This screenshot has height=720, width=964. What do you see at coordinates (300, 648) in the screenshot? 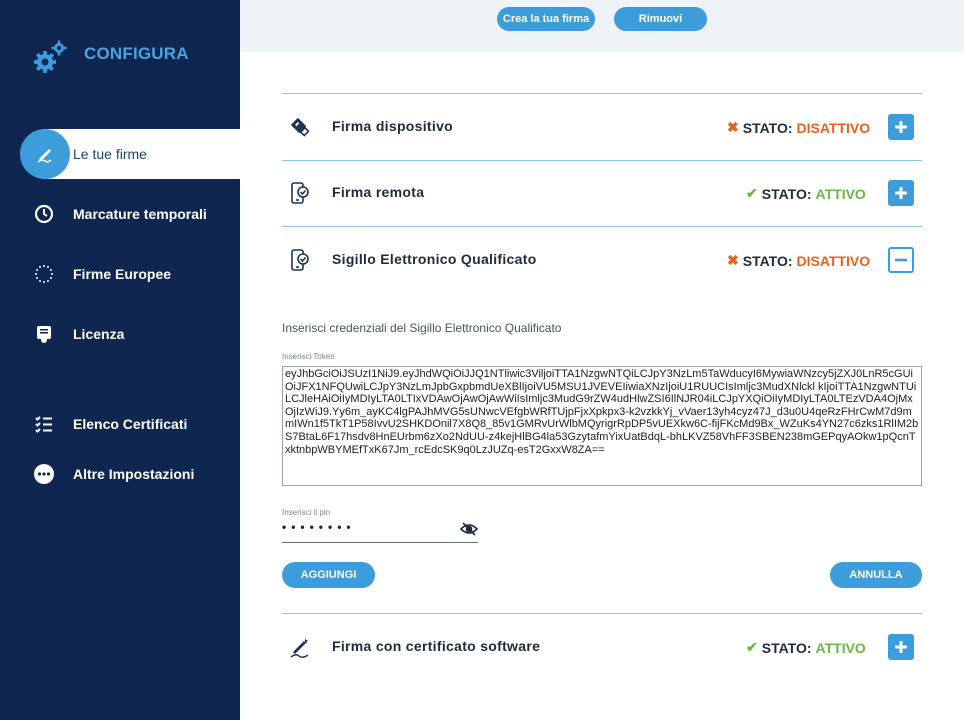
I see `software-pen-icon` at bounding box center [300, 648].